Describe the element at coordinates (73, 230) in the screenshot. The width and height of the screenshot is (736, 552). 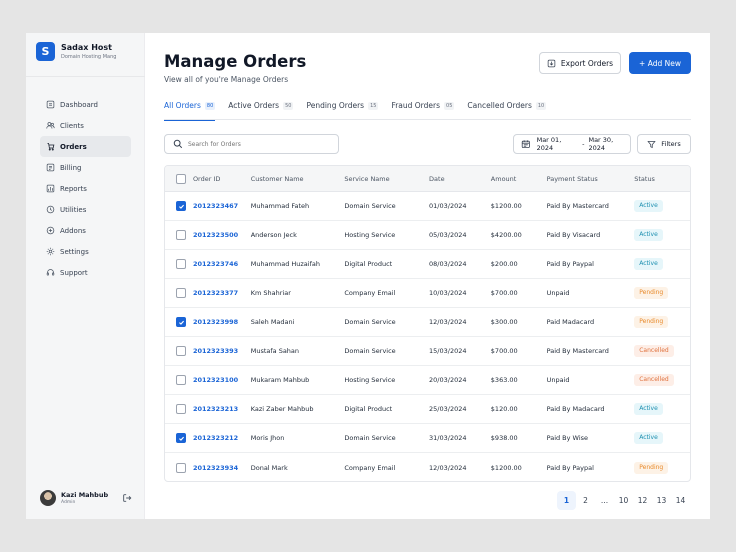
I see `sidebar-item-label: Addons` at that location.